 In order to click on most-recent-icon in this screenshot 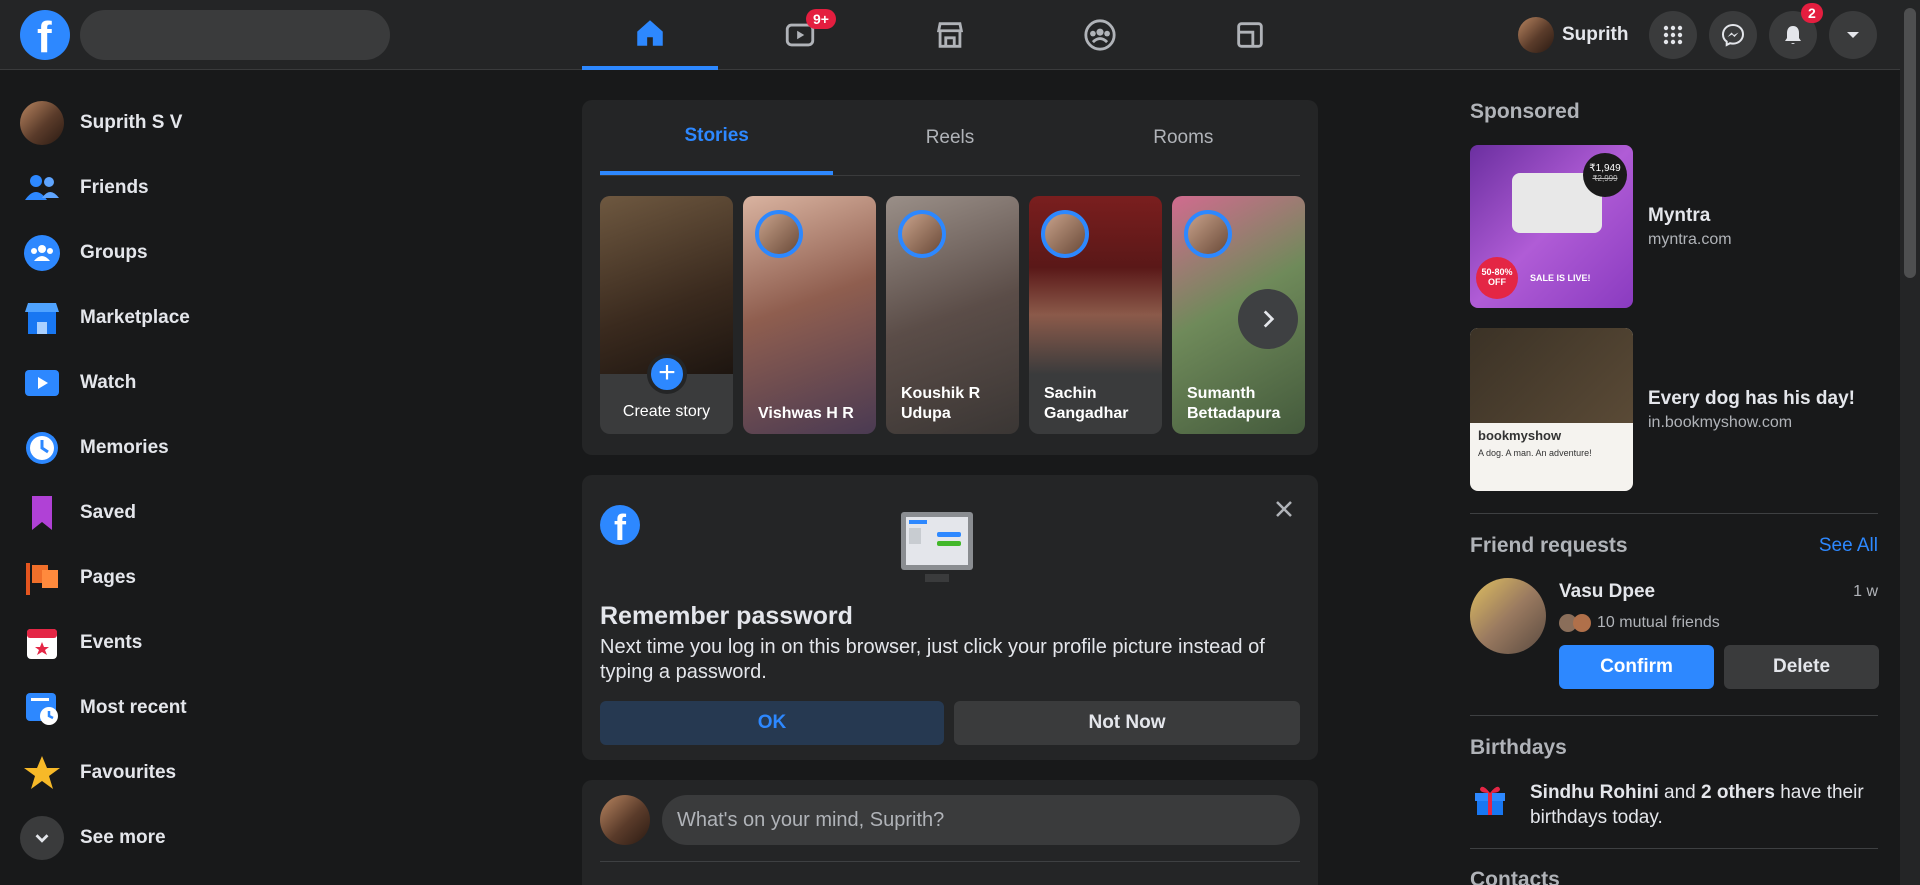, I will do `click(42, 708)`.